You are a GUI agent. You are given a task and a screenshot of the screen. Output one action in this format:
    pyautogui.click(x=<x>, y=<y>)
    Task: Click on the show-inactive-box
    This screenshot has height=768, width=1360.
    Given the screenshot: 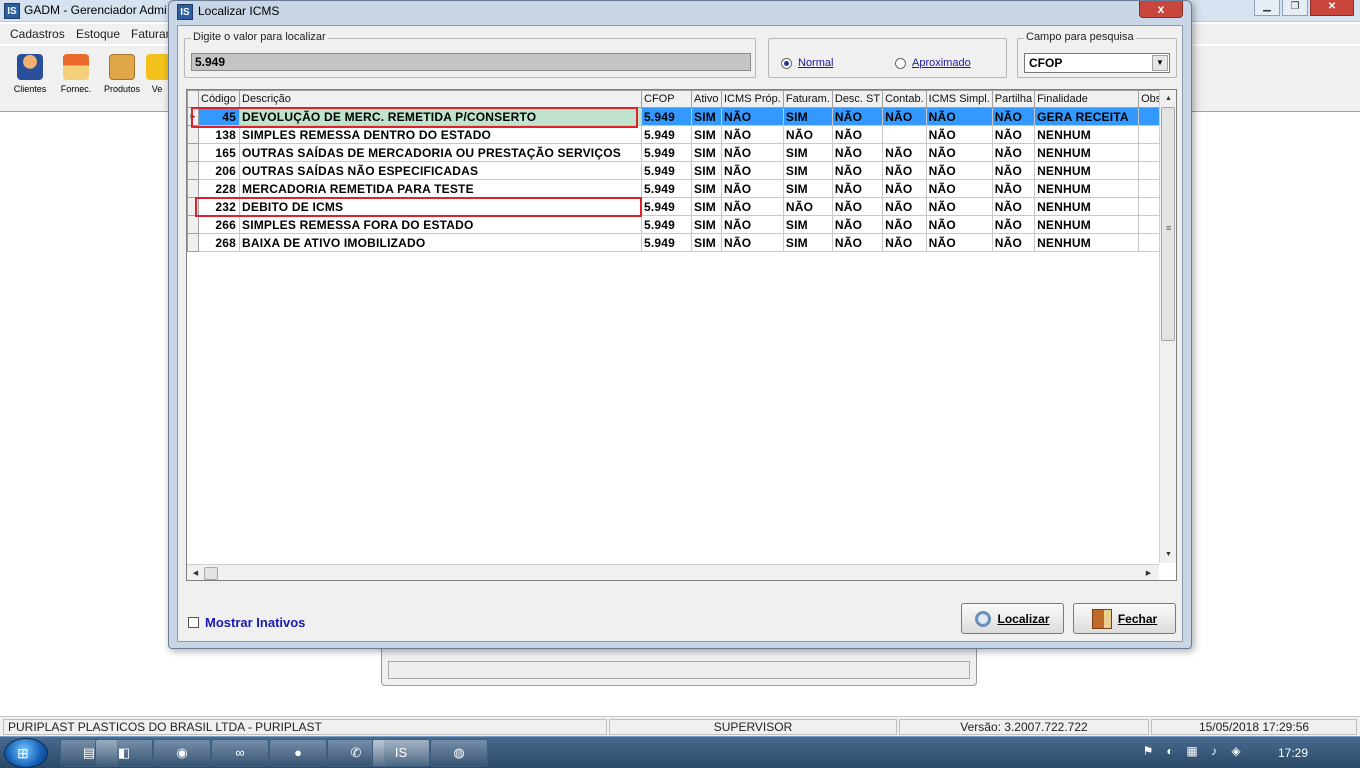 What is the action you would take?
    pyautogui.click(x=193, y=622)
    